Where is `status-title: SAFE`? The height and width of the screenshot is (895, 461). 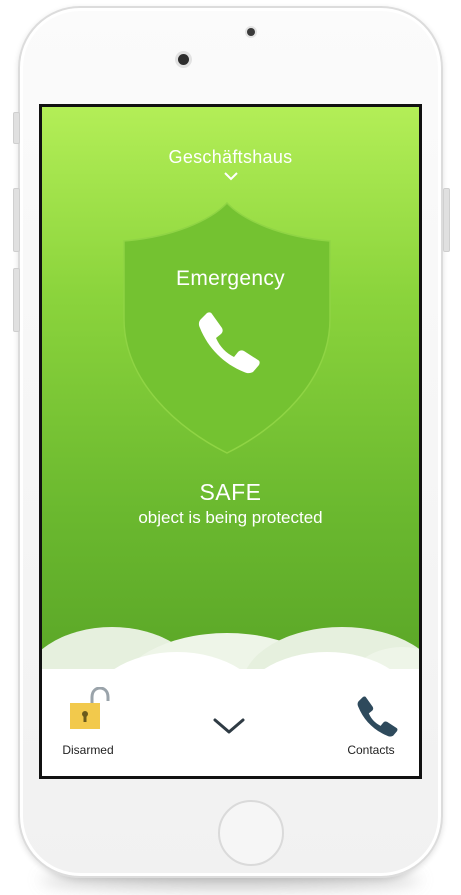
status-title: SAFE is located at coordinates (230, 492).